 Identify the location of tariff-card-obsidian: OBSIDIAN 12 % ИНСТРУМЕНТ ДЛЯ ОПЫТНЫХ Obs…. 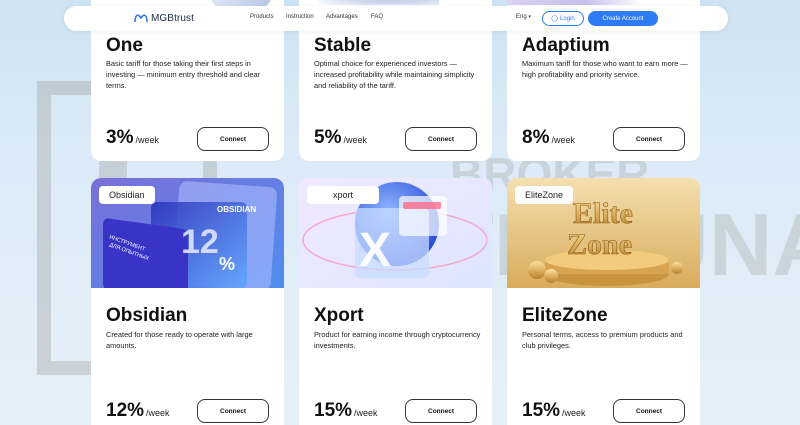
(187, 301).